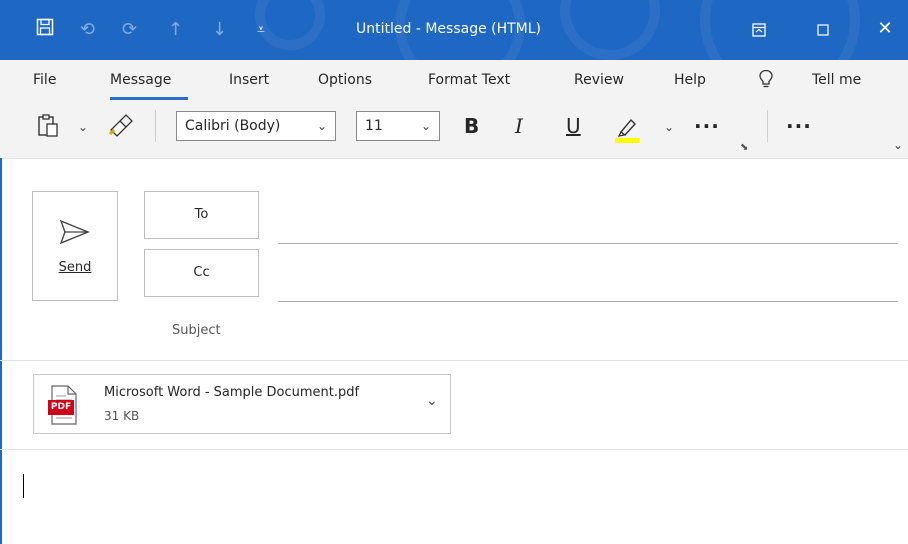 The height and width of the screenshot is (544, 908). I want to click on cc-button: Cc, so click(201, 273).